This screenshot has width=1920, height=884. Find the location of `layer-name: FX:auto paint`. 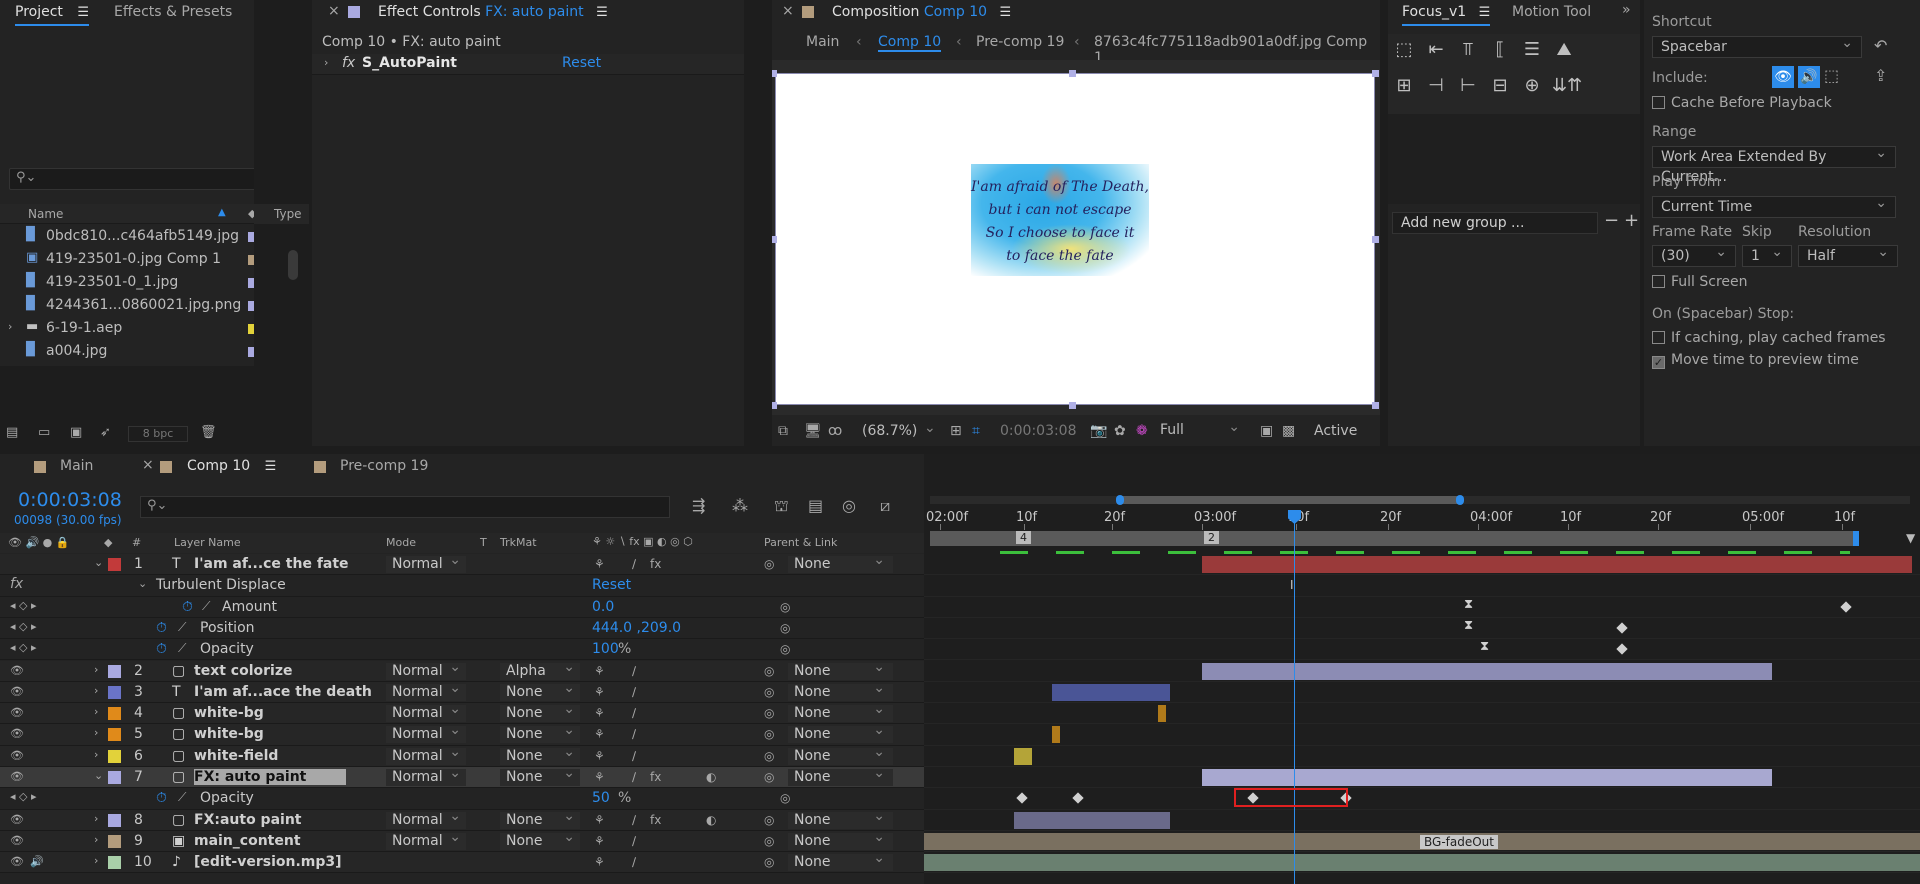

layer-name: FX:auto paint is located at coordinates (247, 820).